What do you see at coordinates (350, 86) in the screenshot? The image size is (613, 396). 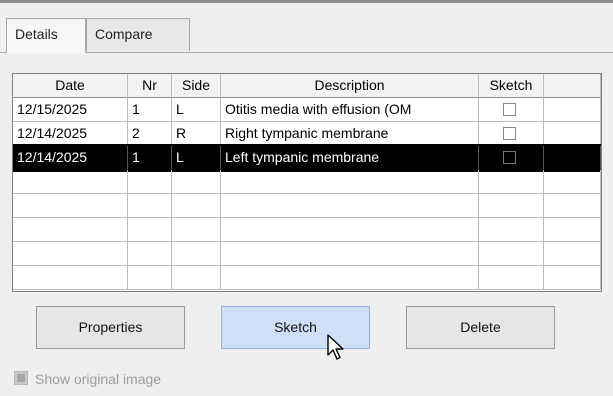 I see `column-header-description: Description` at bounding box center [350, 86].